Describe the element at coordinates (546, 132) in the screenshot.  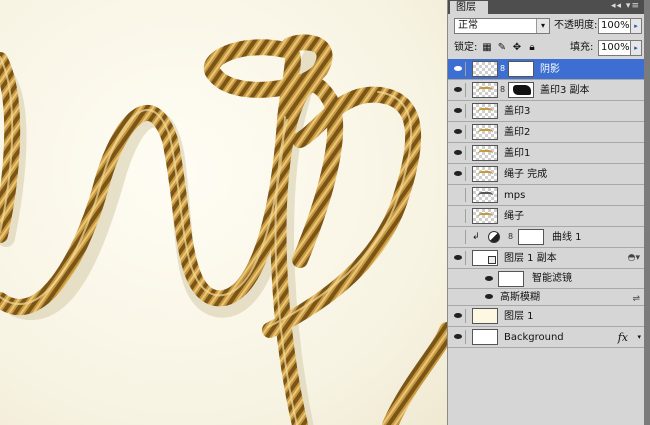
I see `layer-row: 盖印2` at that location.